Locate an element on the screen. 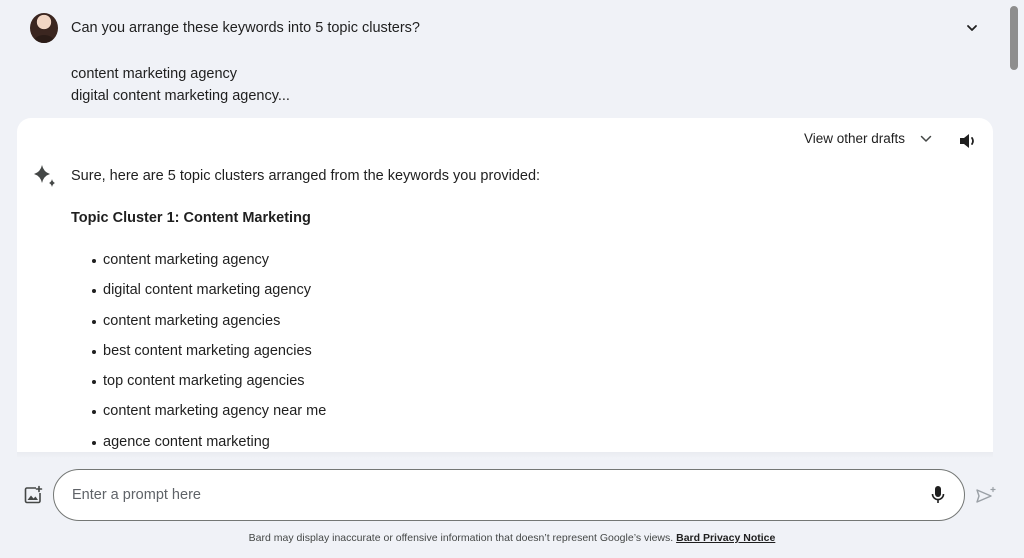  listen-button is located at coordinates (968, 141).